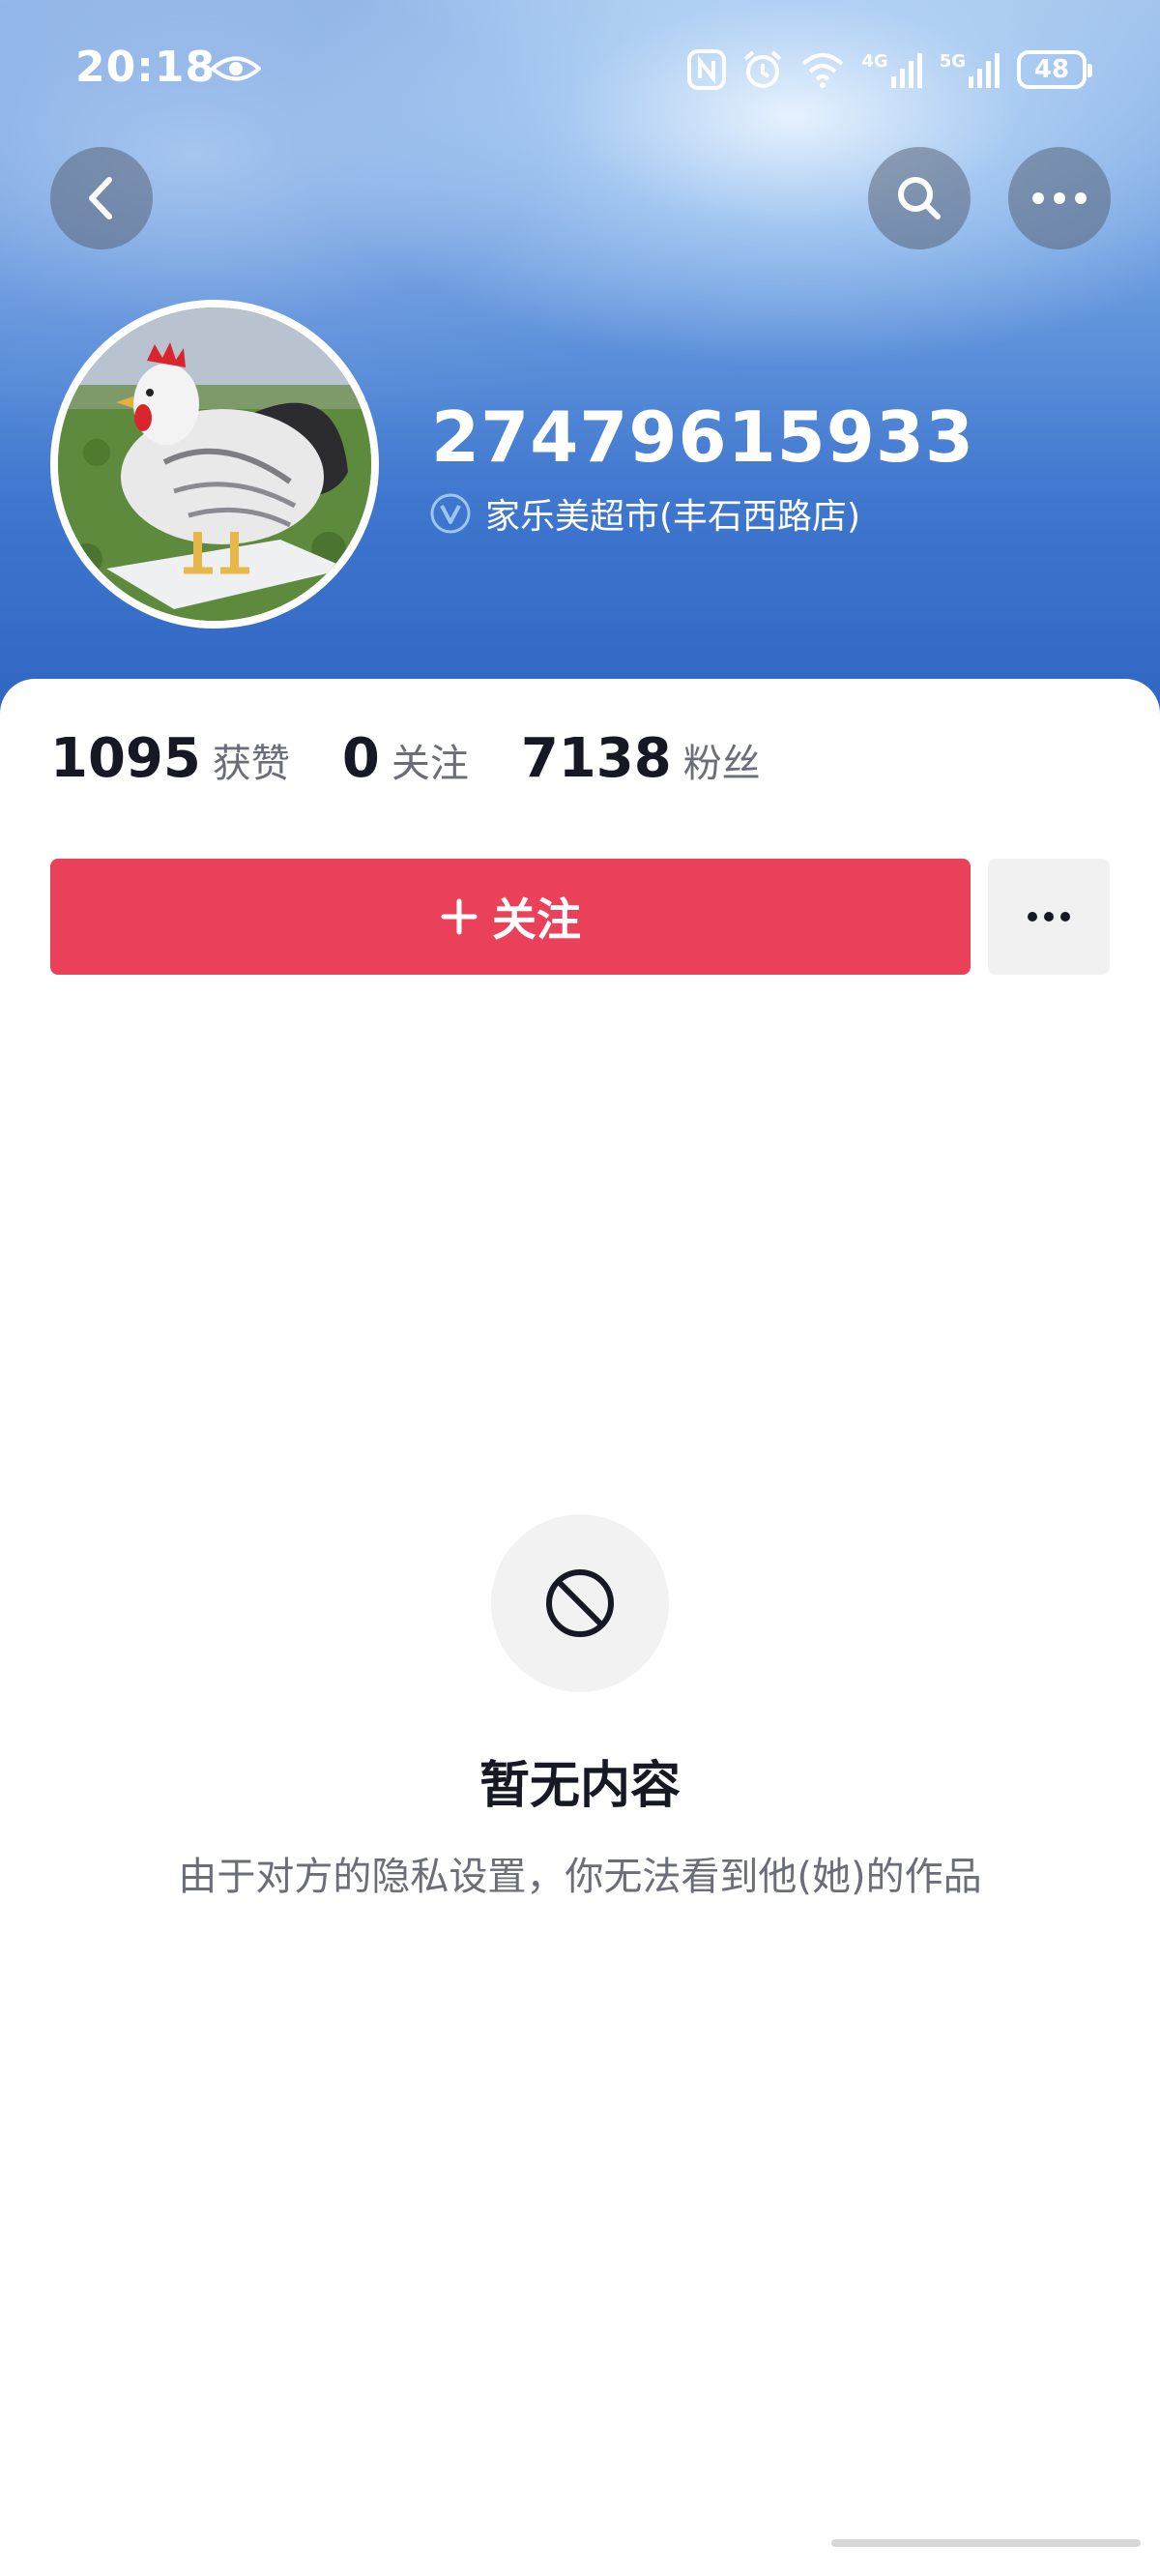  I want to click on empty-state-title: 暂无内容, so click(579, 1786).